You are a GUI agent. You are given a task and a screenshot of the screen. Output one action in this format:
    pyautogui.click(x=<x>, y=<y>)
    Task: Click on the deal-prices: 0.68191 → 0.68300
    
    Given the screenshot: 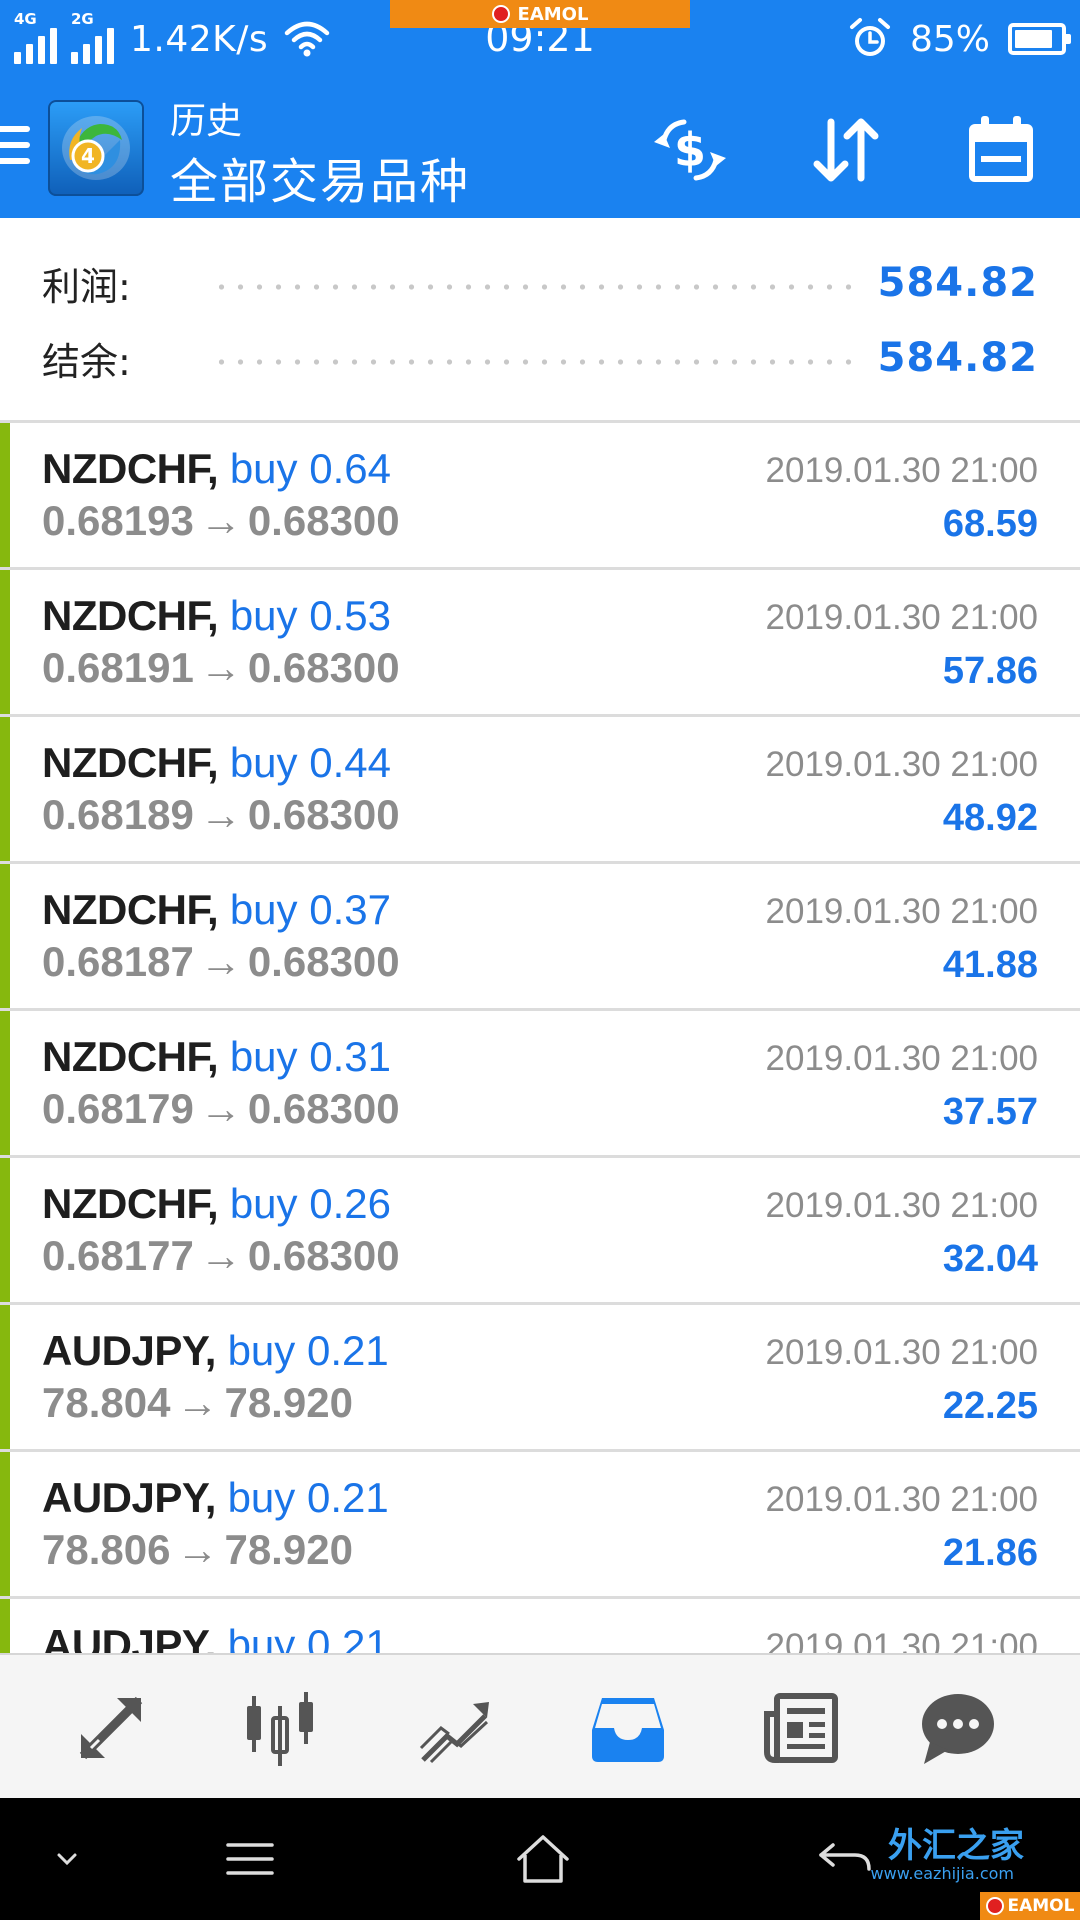 What is the action you would take?
    pyautogui.click(x=221, y=668)
    